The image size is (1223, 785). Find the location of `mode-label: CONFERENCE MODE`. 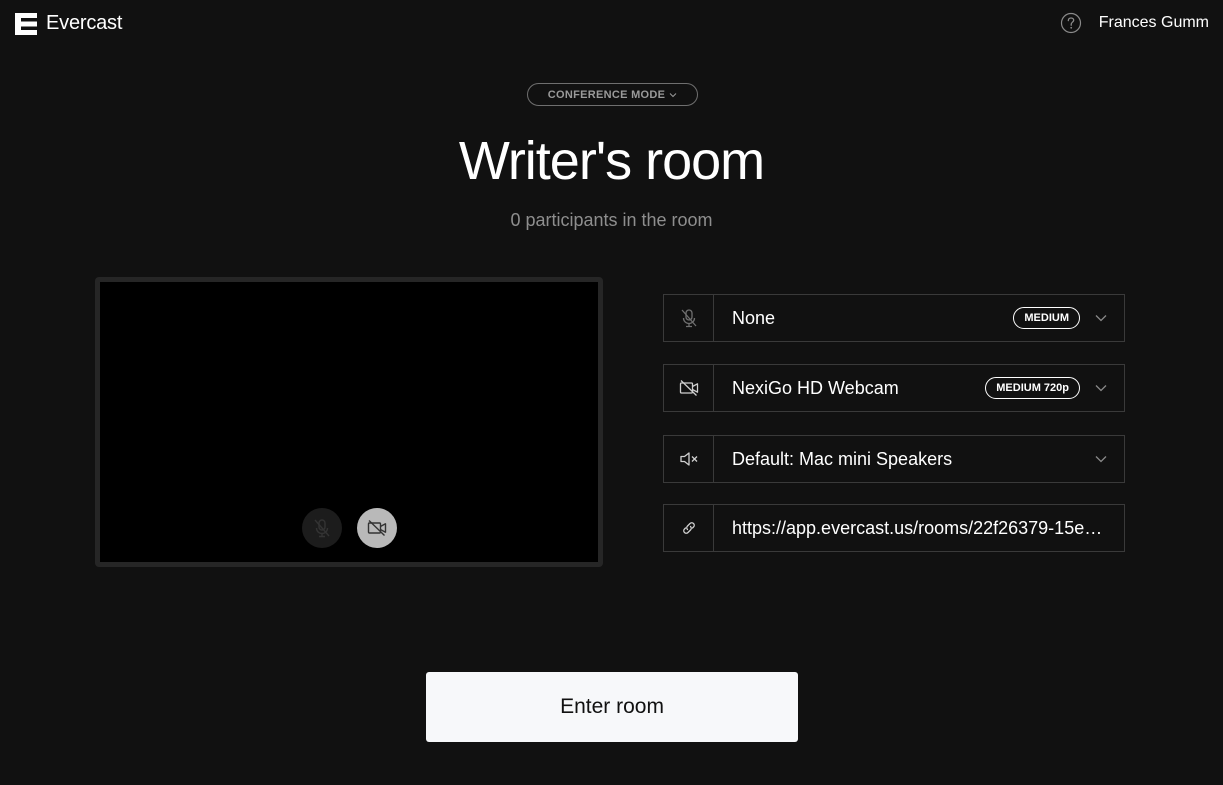

mode-label: CONFERENCE MODE is located at coordinates (606, 94).